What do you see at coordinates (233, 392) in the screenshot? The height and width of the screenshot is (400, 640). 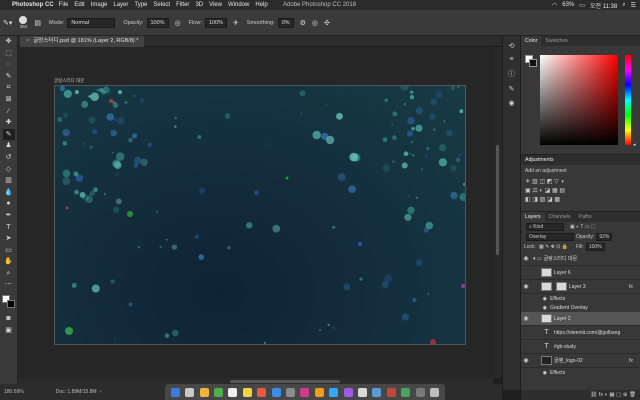 I see `calendar-dock-icon` at bounding box center [233, 392].